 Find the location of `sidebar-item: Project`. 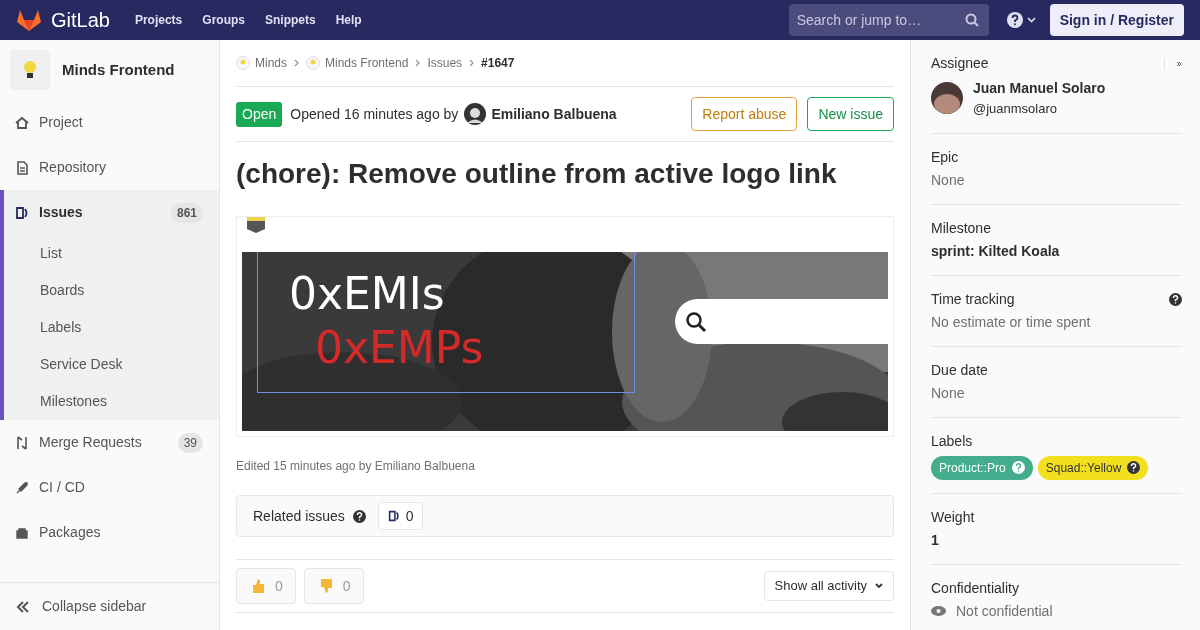

sidebar-item: Project is located at coordinates (111, 122).